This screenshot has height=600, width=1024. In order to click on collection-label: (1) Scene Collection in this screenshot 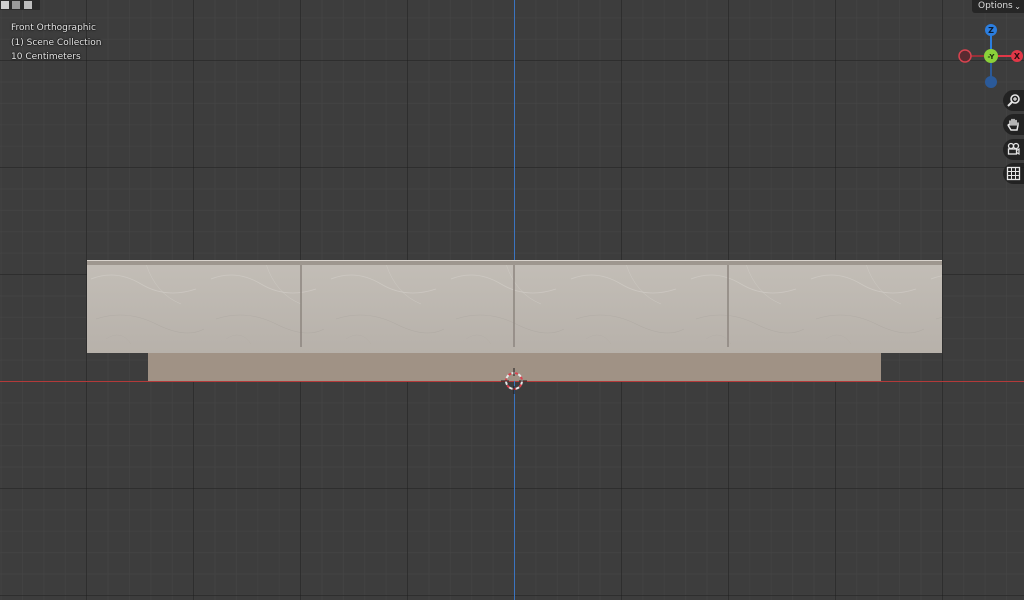, I will do `click(56, 43)`.